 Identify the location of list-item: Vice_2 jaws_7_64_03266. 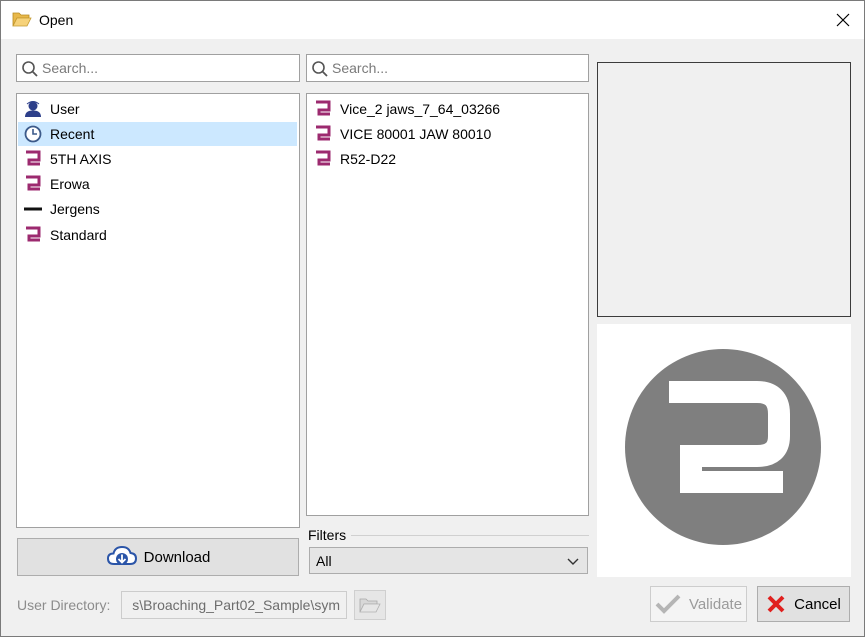
(448, 109).